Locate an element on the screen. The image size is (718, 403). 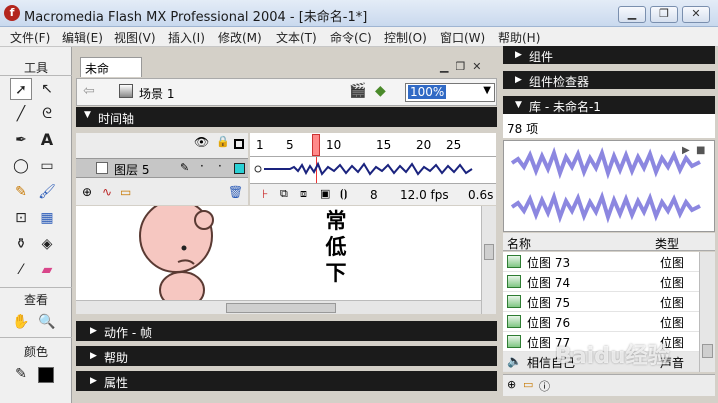
menu-view: 视图(V) is located at coordinates (135, 37).